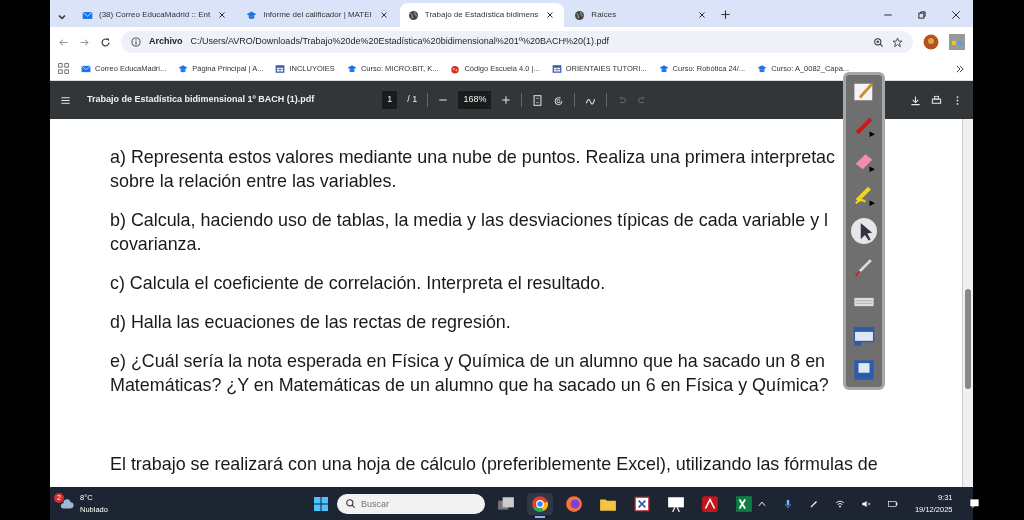 The width and height of the screenshot is (1024, 520). What do you see at coordinates (67, 503) in the screenshot?
I see `cloud-icon` at bounding box center [67, 503].